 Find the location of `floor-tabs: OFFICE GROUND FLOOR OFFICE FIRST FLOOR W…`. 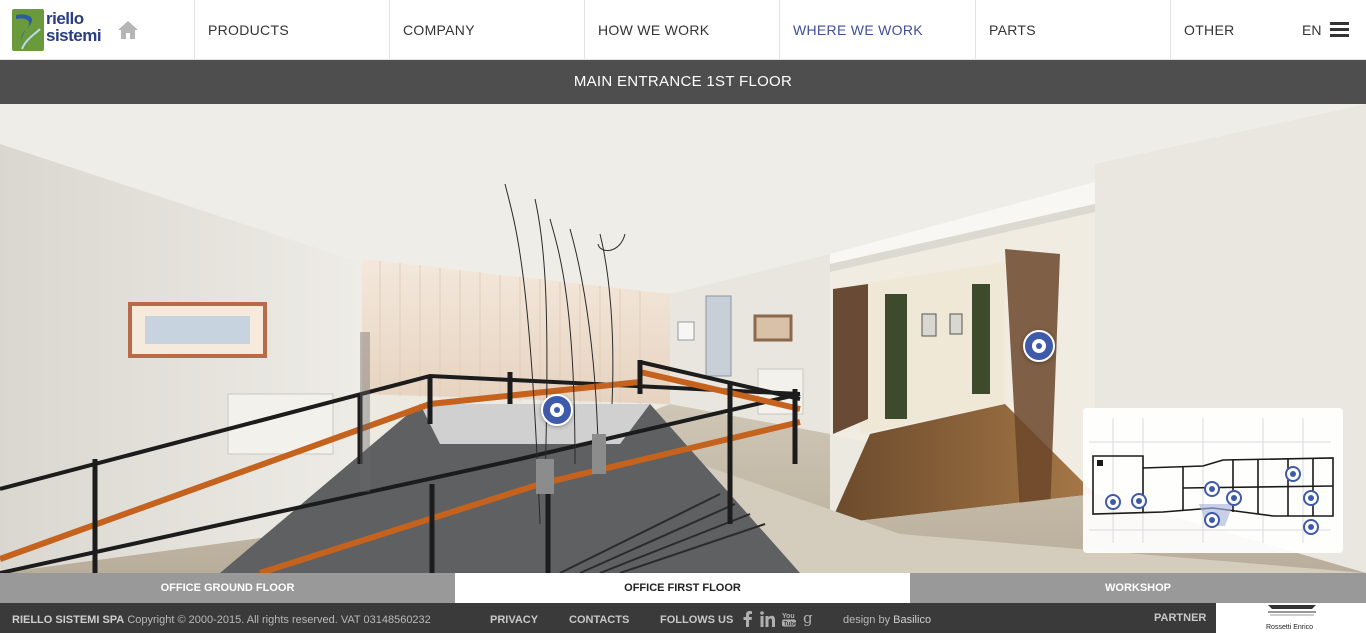

floor-tabs: OFFICE GROUND FLOOR OFFICE FIRST FLOOR W… is located at coordinates (683, 588).